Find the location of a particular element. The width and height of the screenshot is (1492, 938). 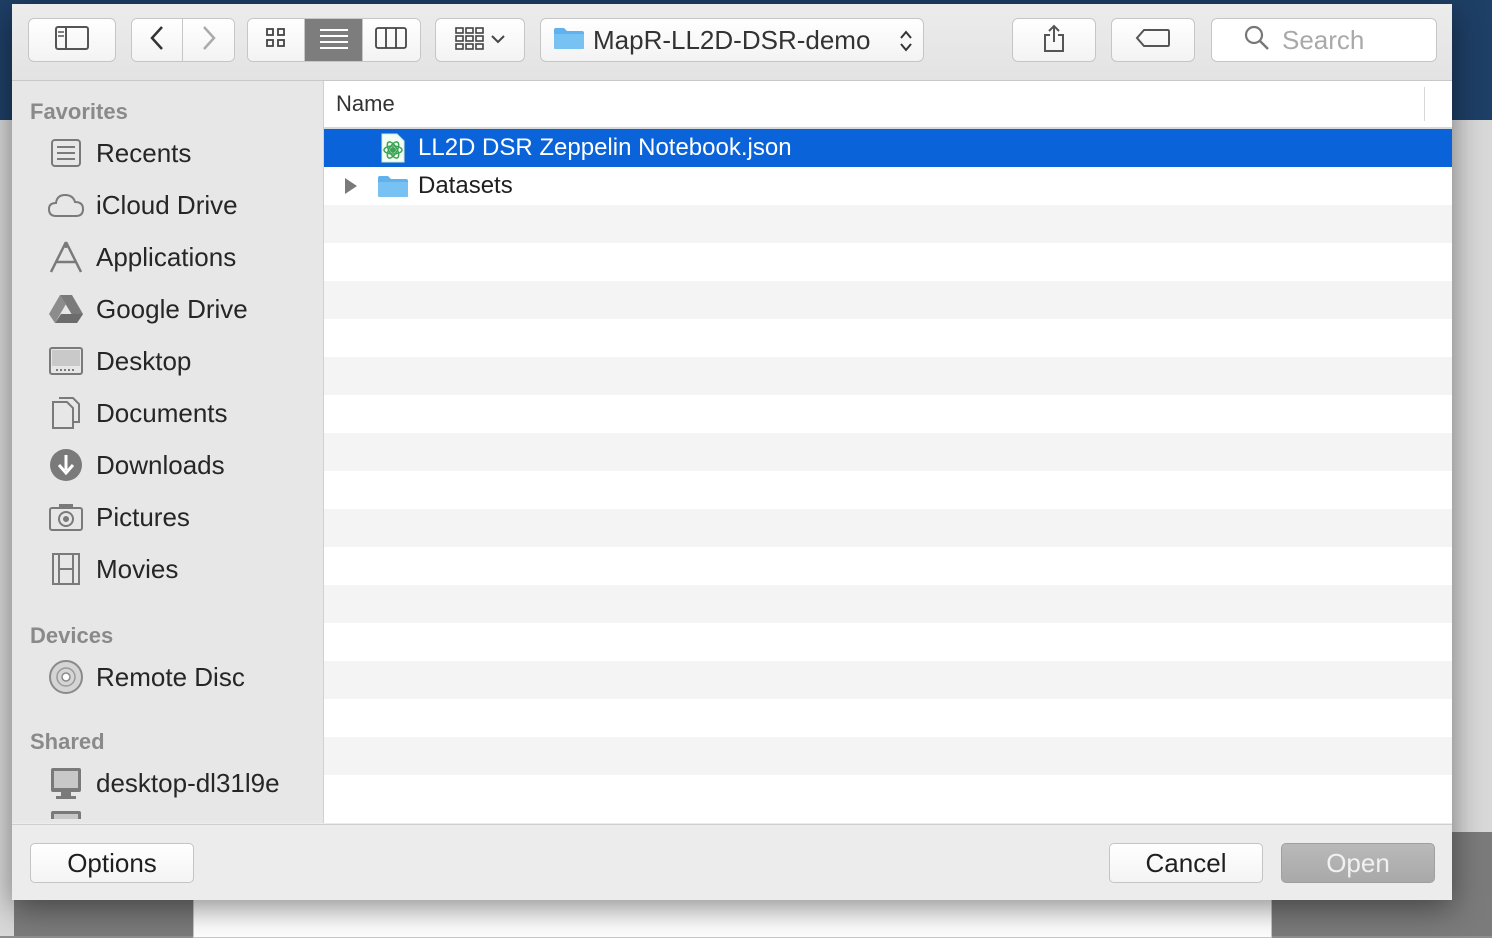

documents-icon is located at coordinates (66, 413).